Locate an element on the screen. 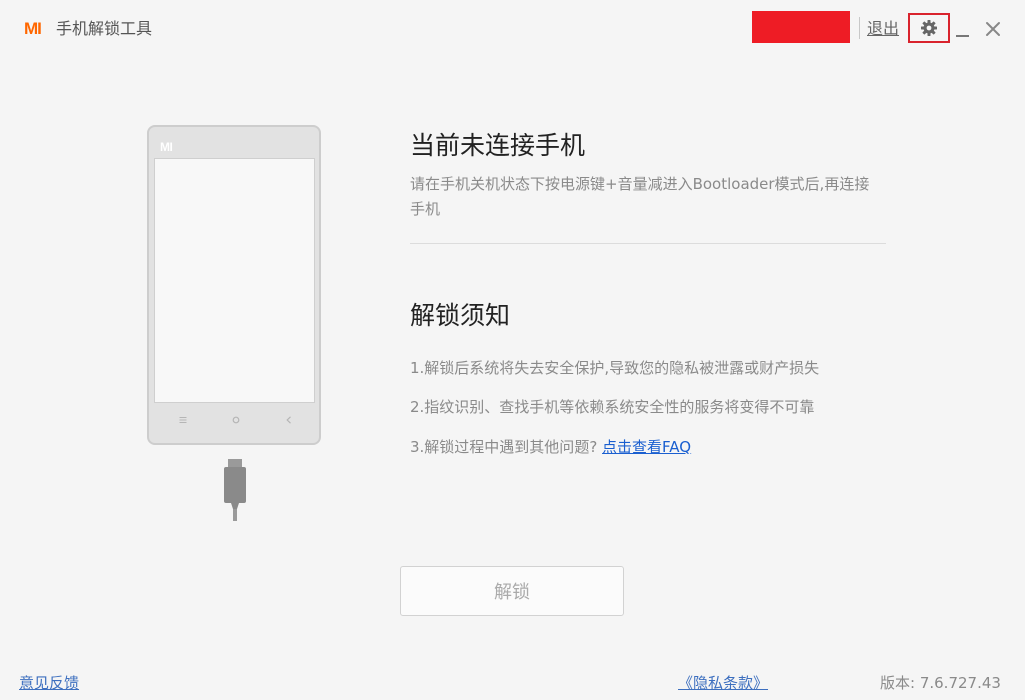 Image resolution: width=1025 pixels, height=700 pixels. app-title: 手机解锁工具 is located at coordinates (104, 28).